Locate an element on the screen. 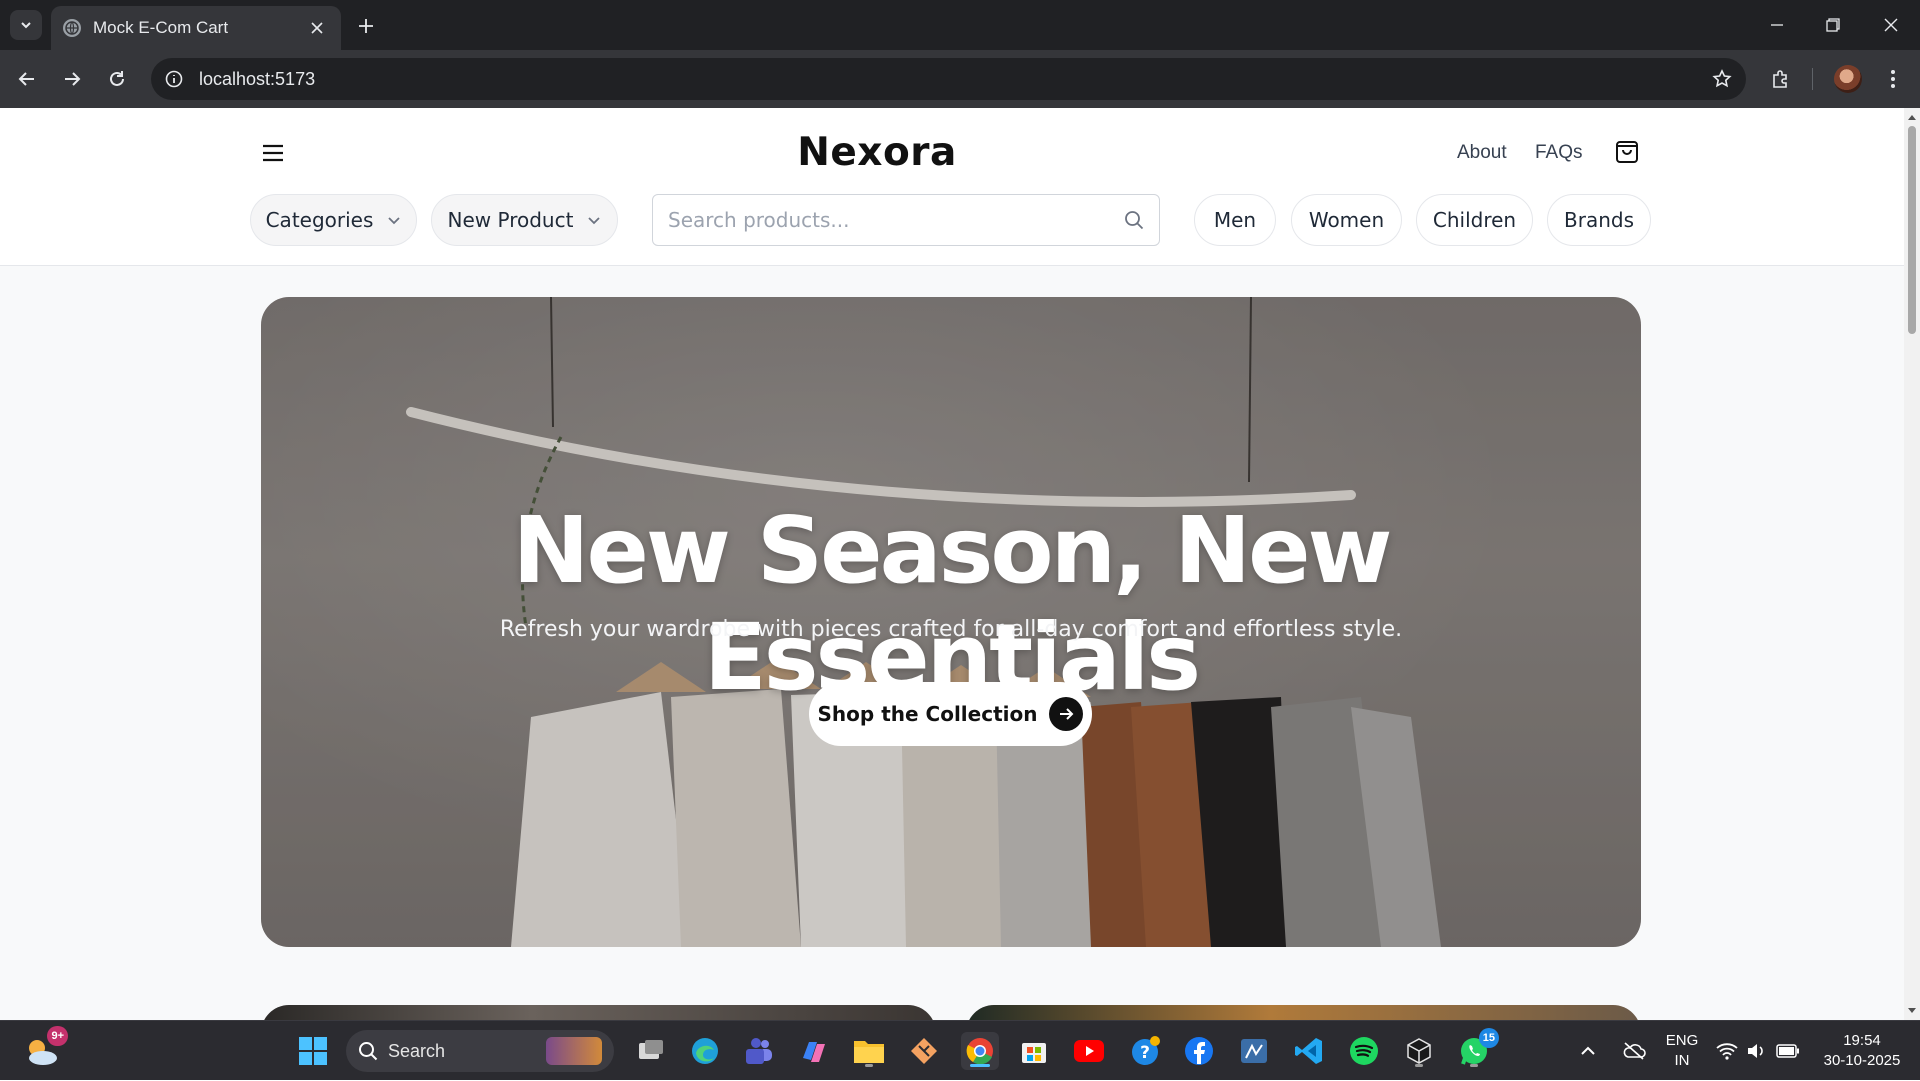 This screenshot has height=1081, width=1920. arrow-right-icon is located at coordinates (1066, 714).